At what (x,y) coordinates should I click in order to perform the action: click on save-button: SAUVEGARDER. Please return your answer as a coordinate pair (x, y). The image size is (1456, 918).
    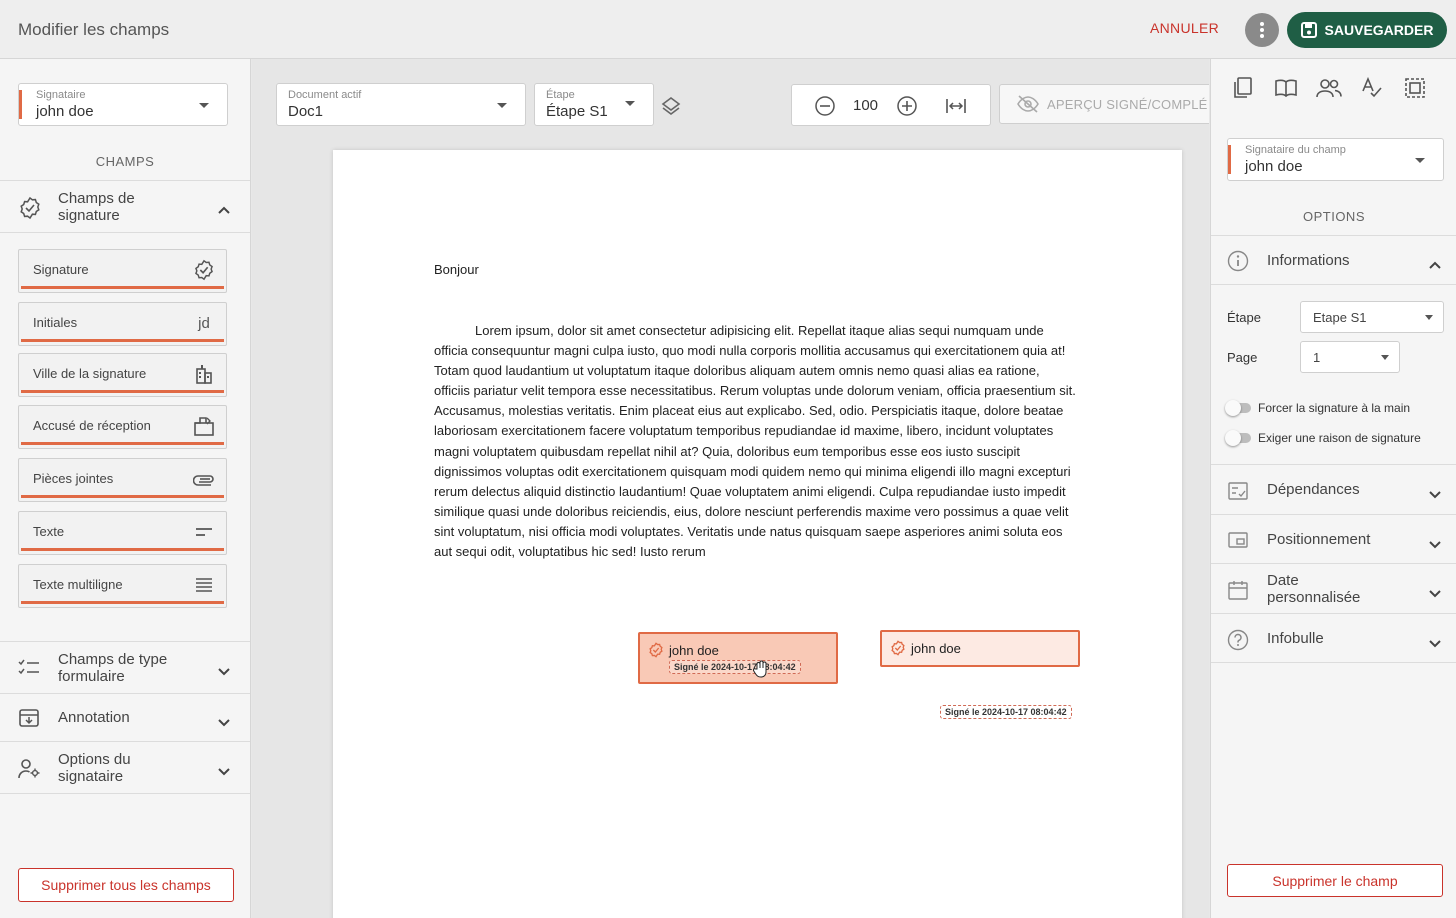
    Looking at the image, I should click on (1367, 30).